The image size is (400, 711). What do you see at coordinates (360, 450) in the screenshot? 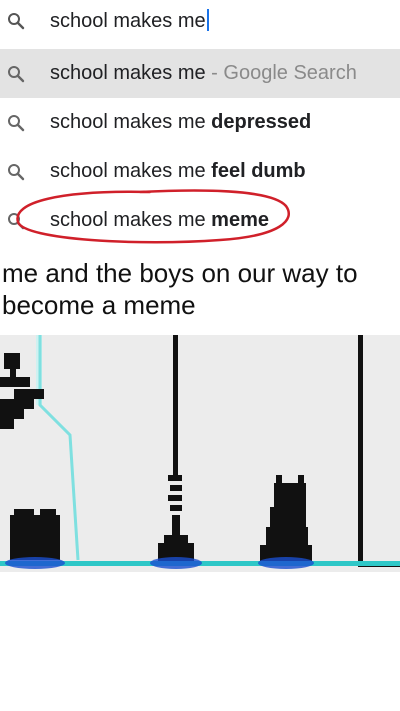
I see `pixel-pole-right` at bounding box center [360, 450].